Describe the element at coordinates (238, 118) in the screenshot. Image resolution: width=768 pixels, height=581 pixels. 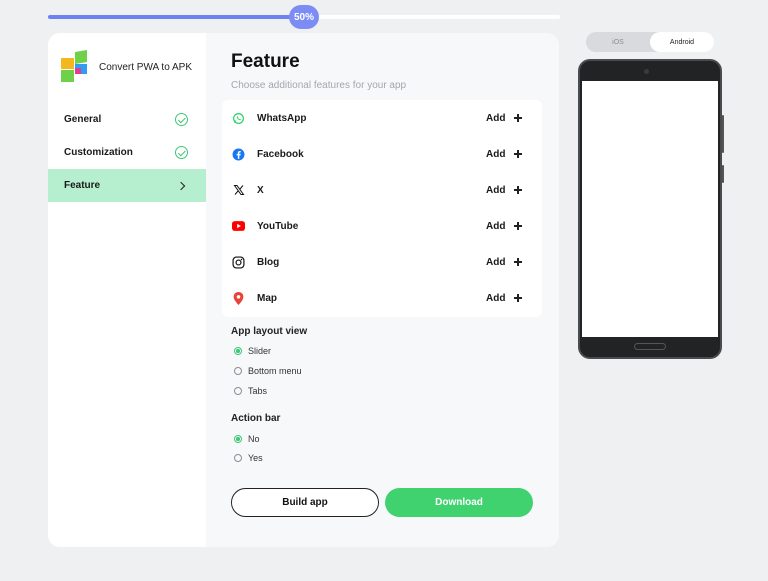
I see `whatsapp-icon` at that location.